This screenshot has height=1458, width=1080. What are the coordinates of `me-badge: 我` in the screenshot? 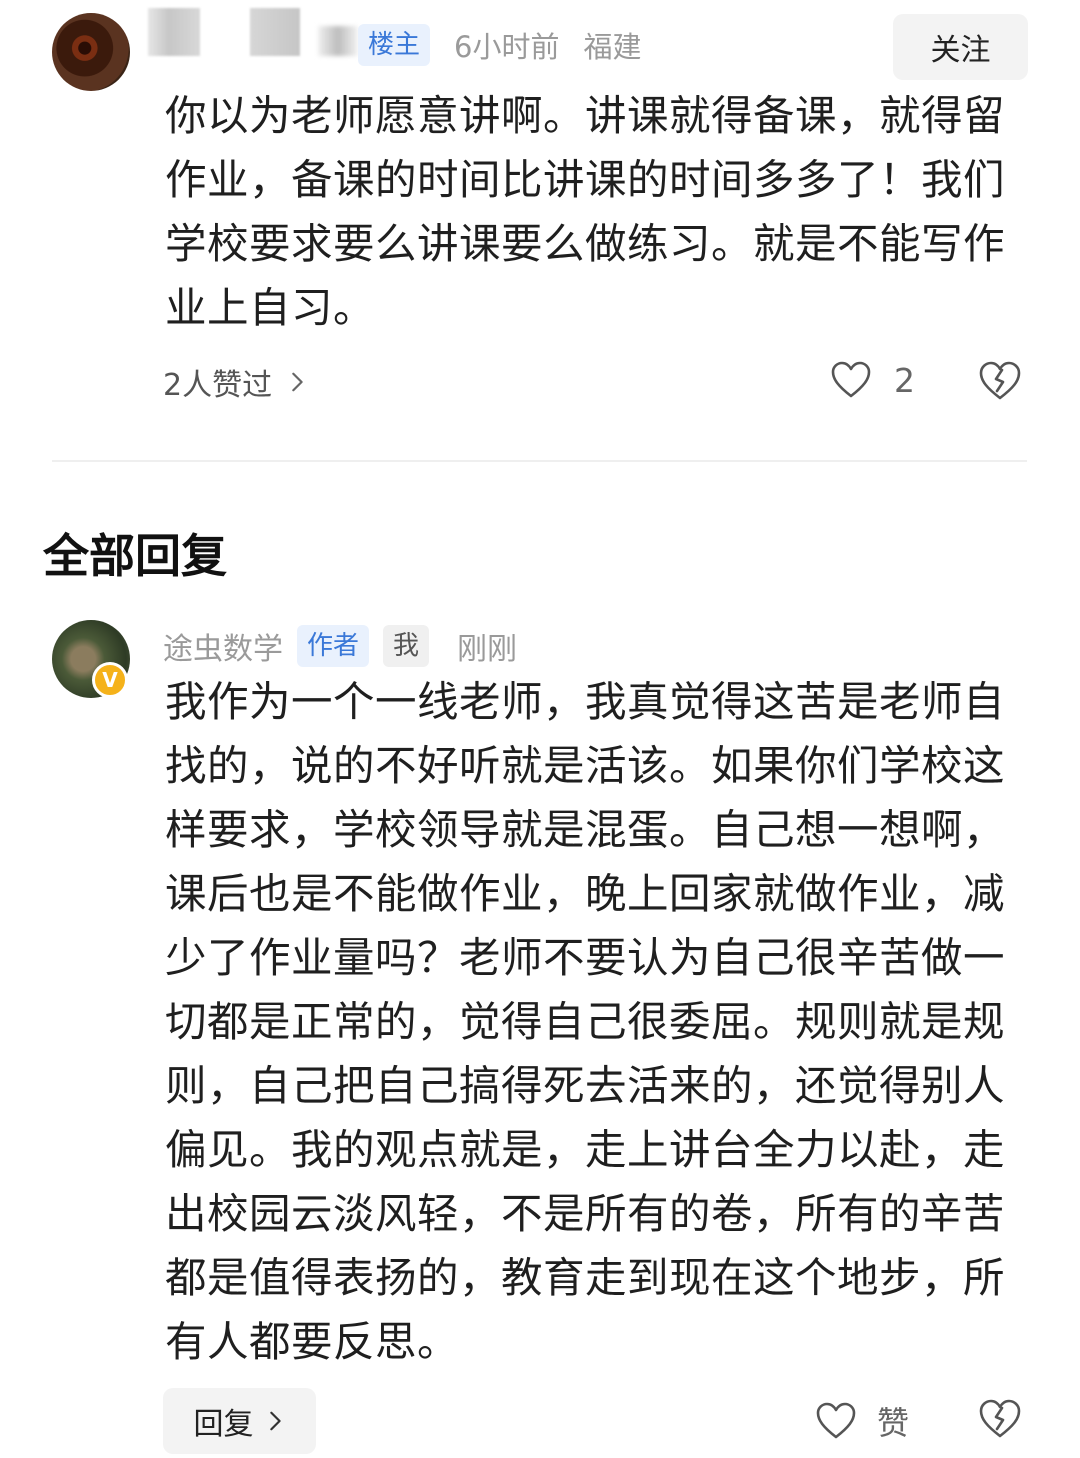 It's located at (406, 646).